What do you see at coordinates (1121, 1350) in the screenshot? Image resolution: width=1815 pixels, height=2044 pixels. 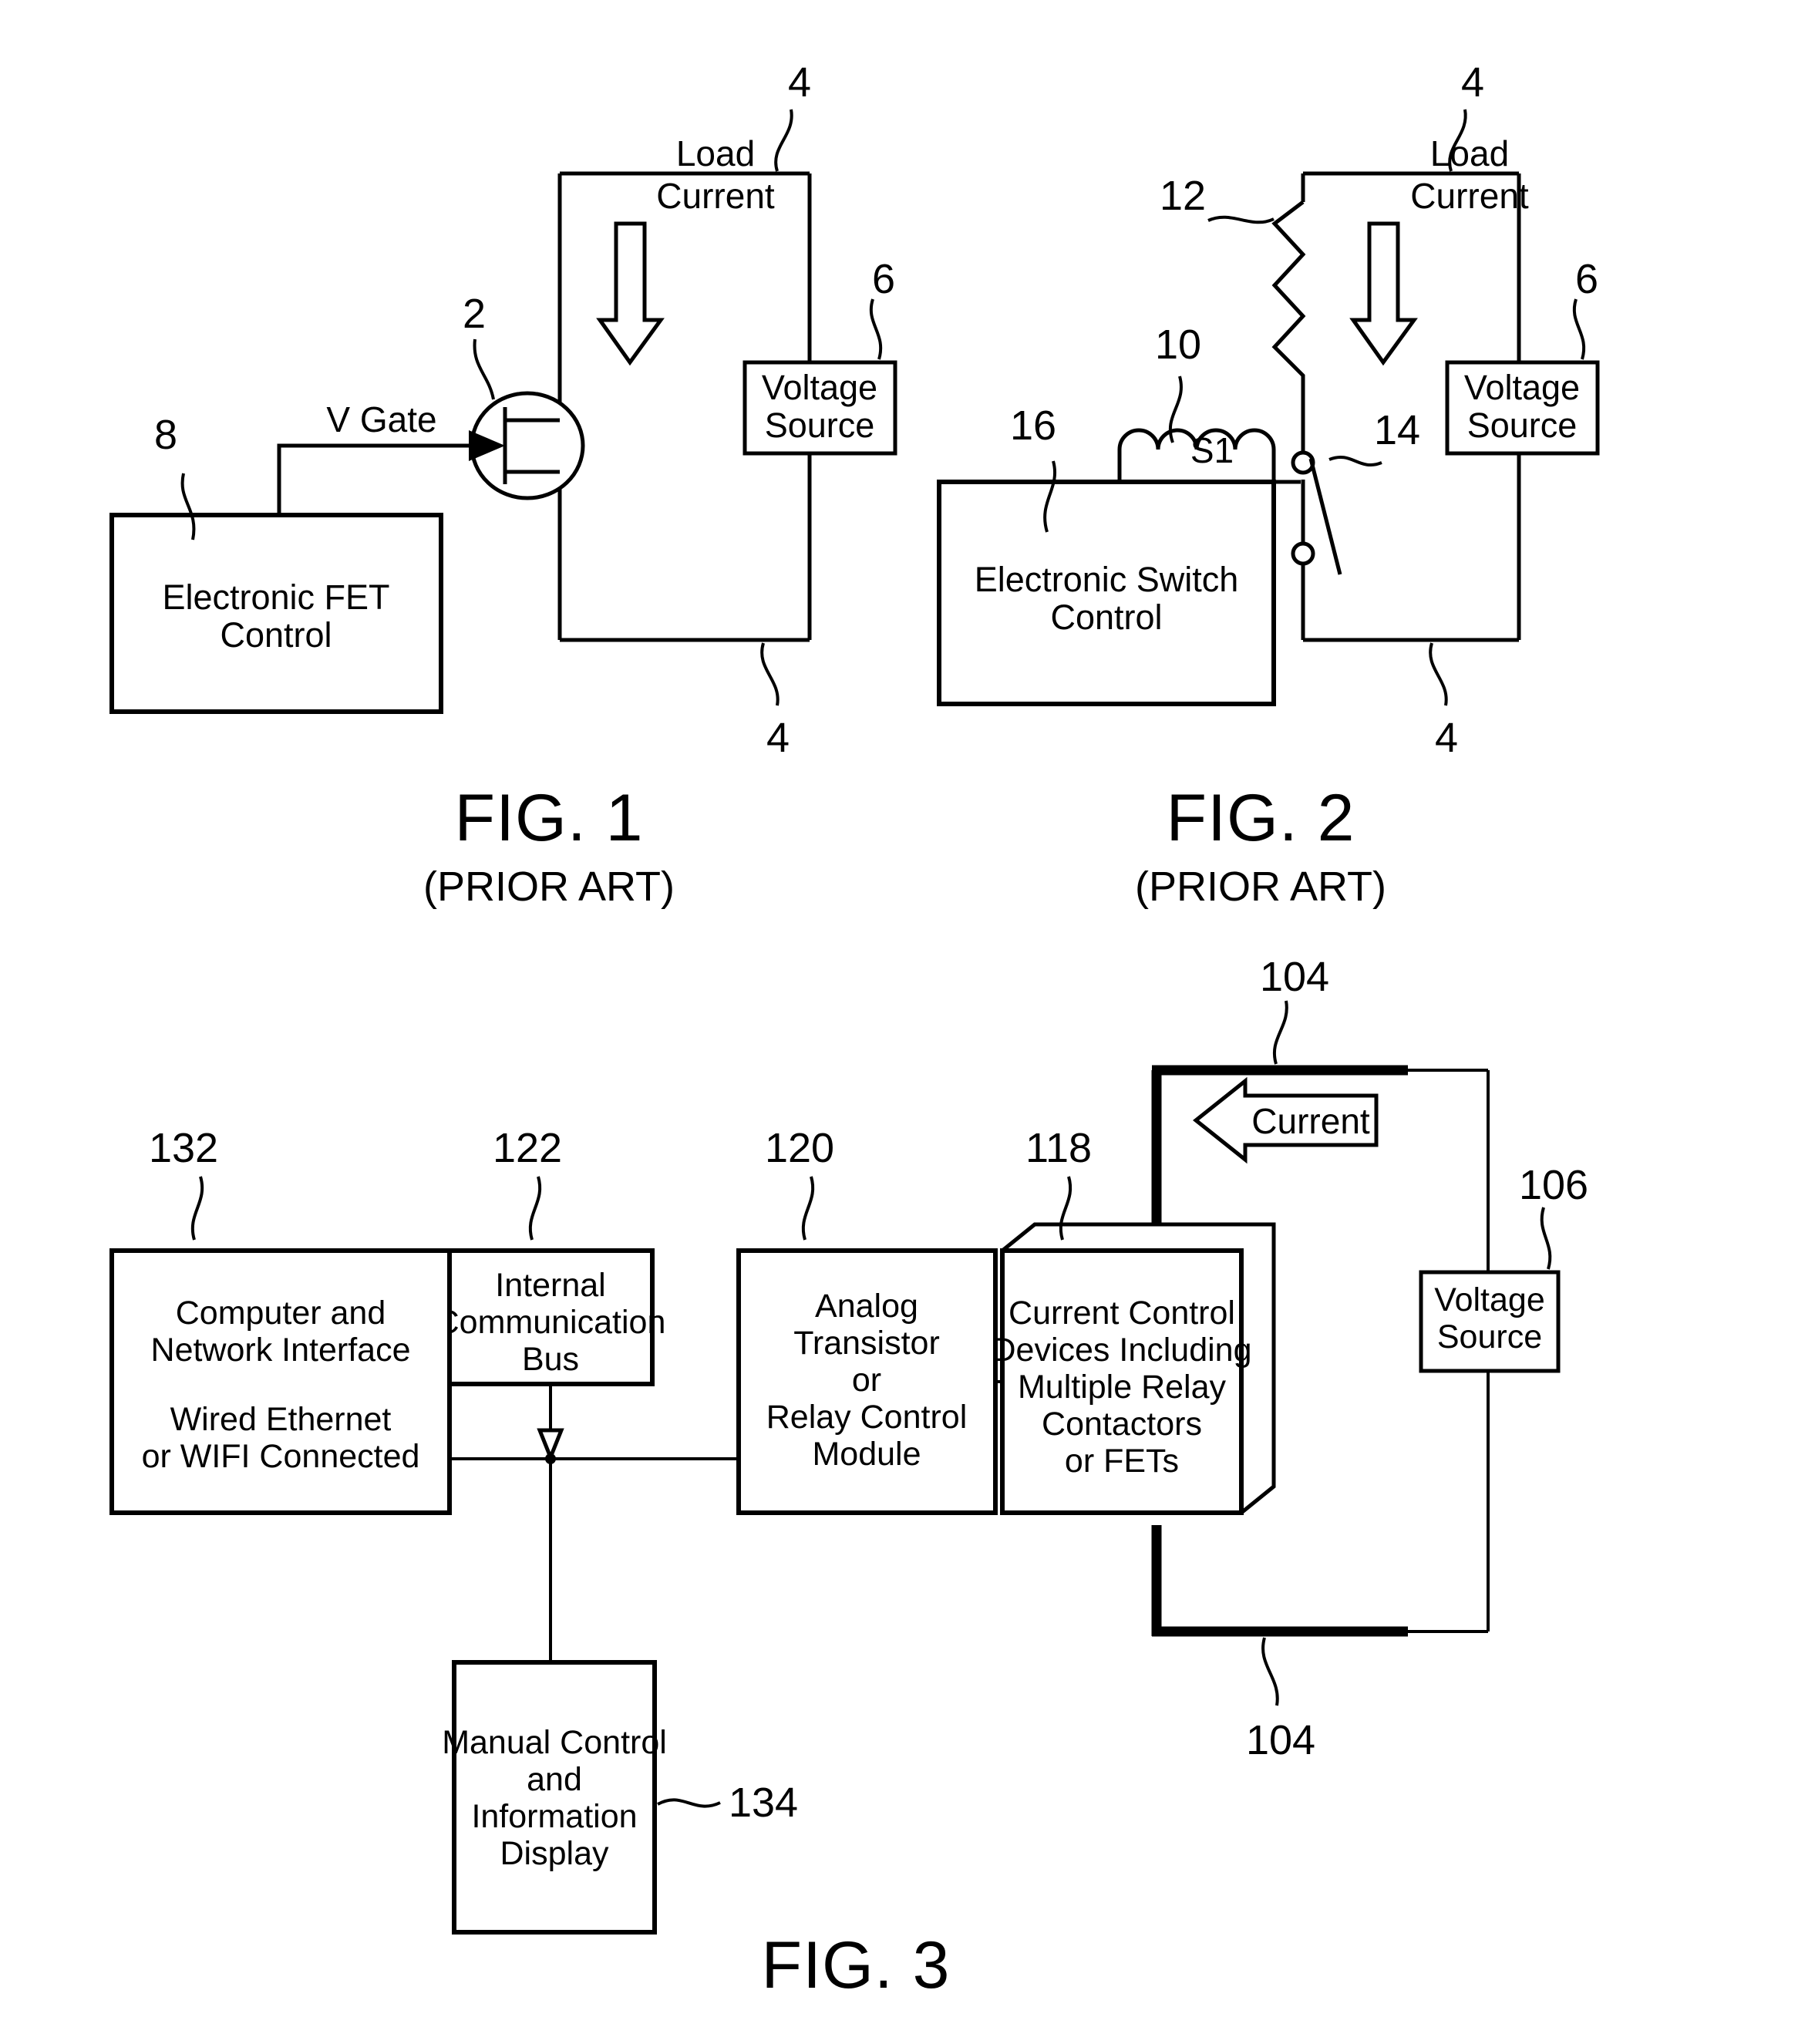 I see `fig3-devices-line2: Devices Including` at bounding box center [1121, 1350].